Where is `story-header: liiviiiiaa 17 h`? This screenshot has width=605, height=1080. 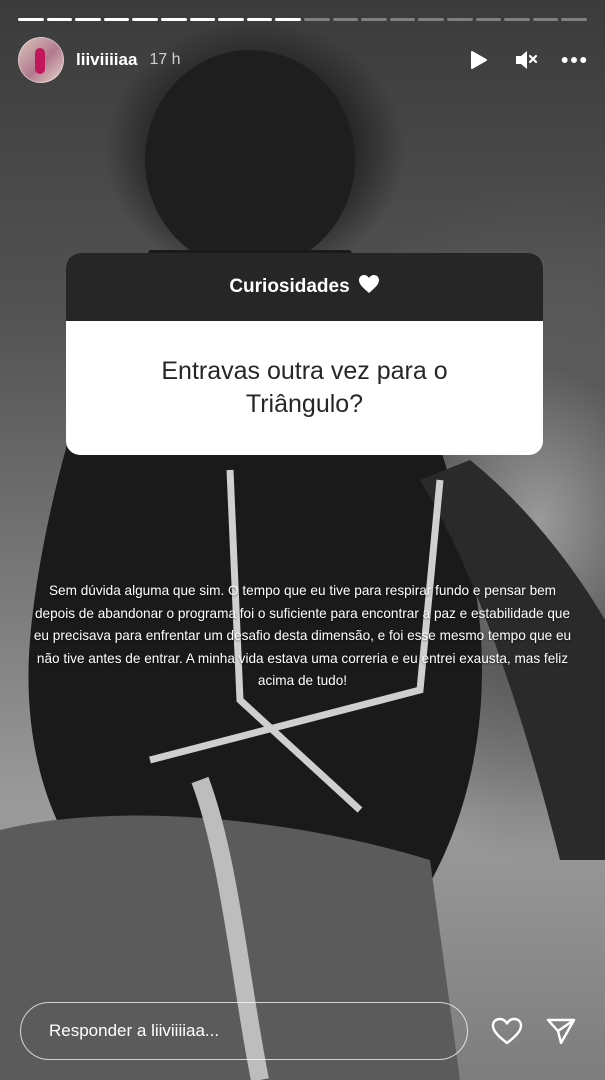
story-header: liiviiiiaa 17 h is located at coordinates (302, 60).